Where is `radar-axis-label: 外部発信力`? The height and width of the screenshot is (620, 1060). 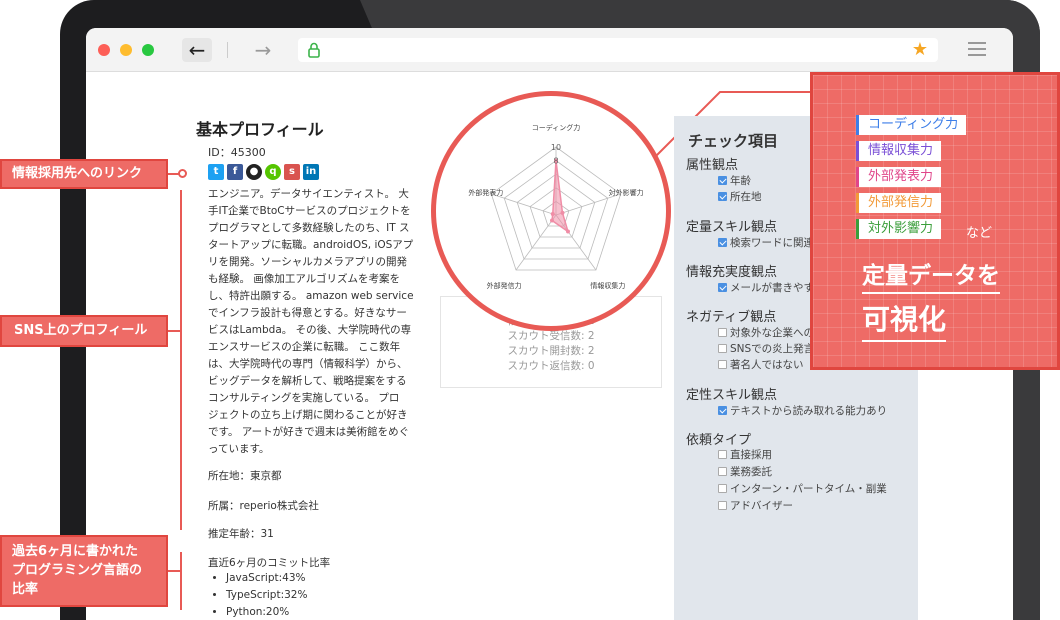 radar-axis-label: 外部発信力 is located at coordinates (504, 285).